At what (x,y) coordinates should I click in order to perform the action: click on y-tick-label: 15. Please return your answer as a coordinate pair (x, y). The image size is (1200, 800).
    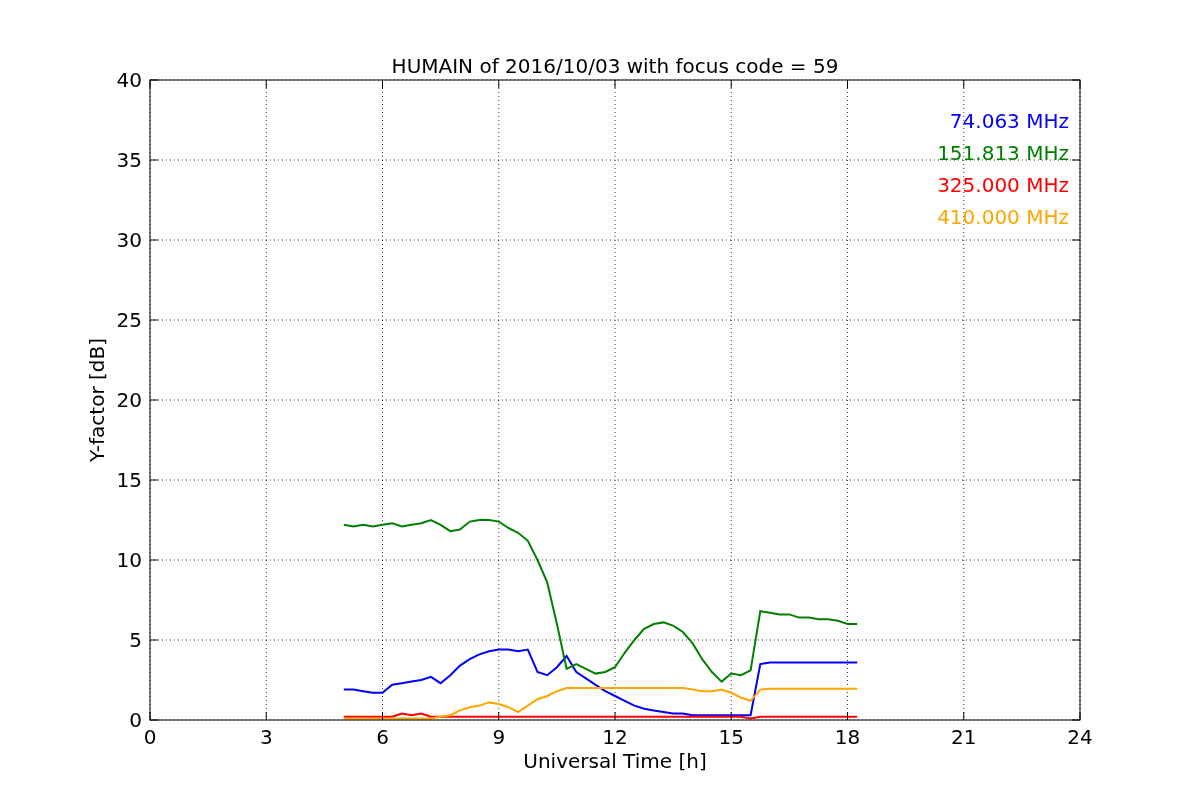
    Looking at the image, I should click on (129, 480).